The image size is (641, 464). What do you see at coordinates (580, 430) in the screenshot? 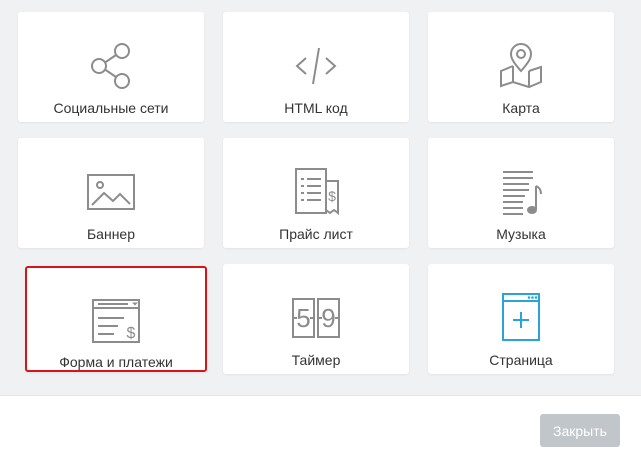
I see `close-button: Закрыть` at bounding box center [580, 430].